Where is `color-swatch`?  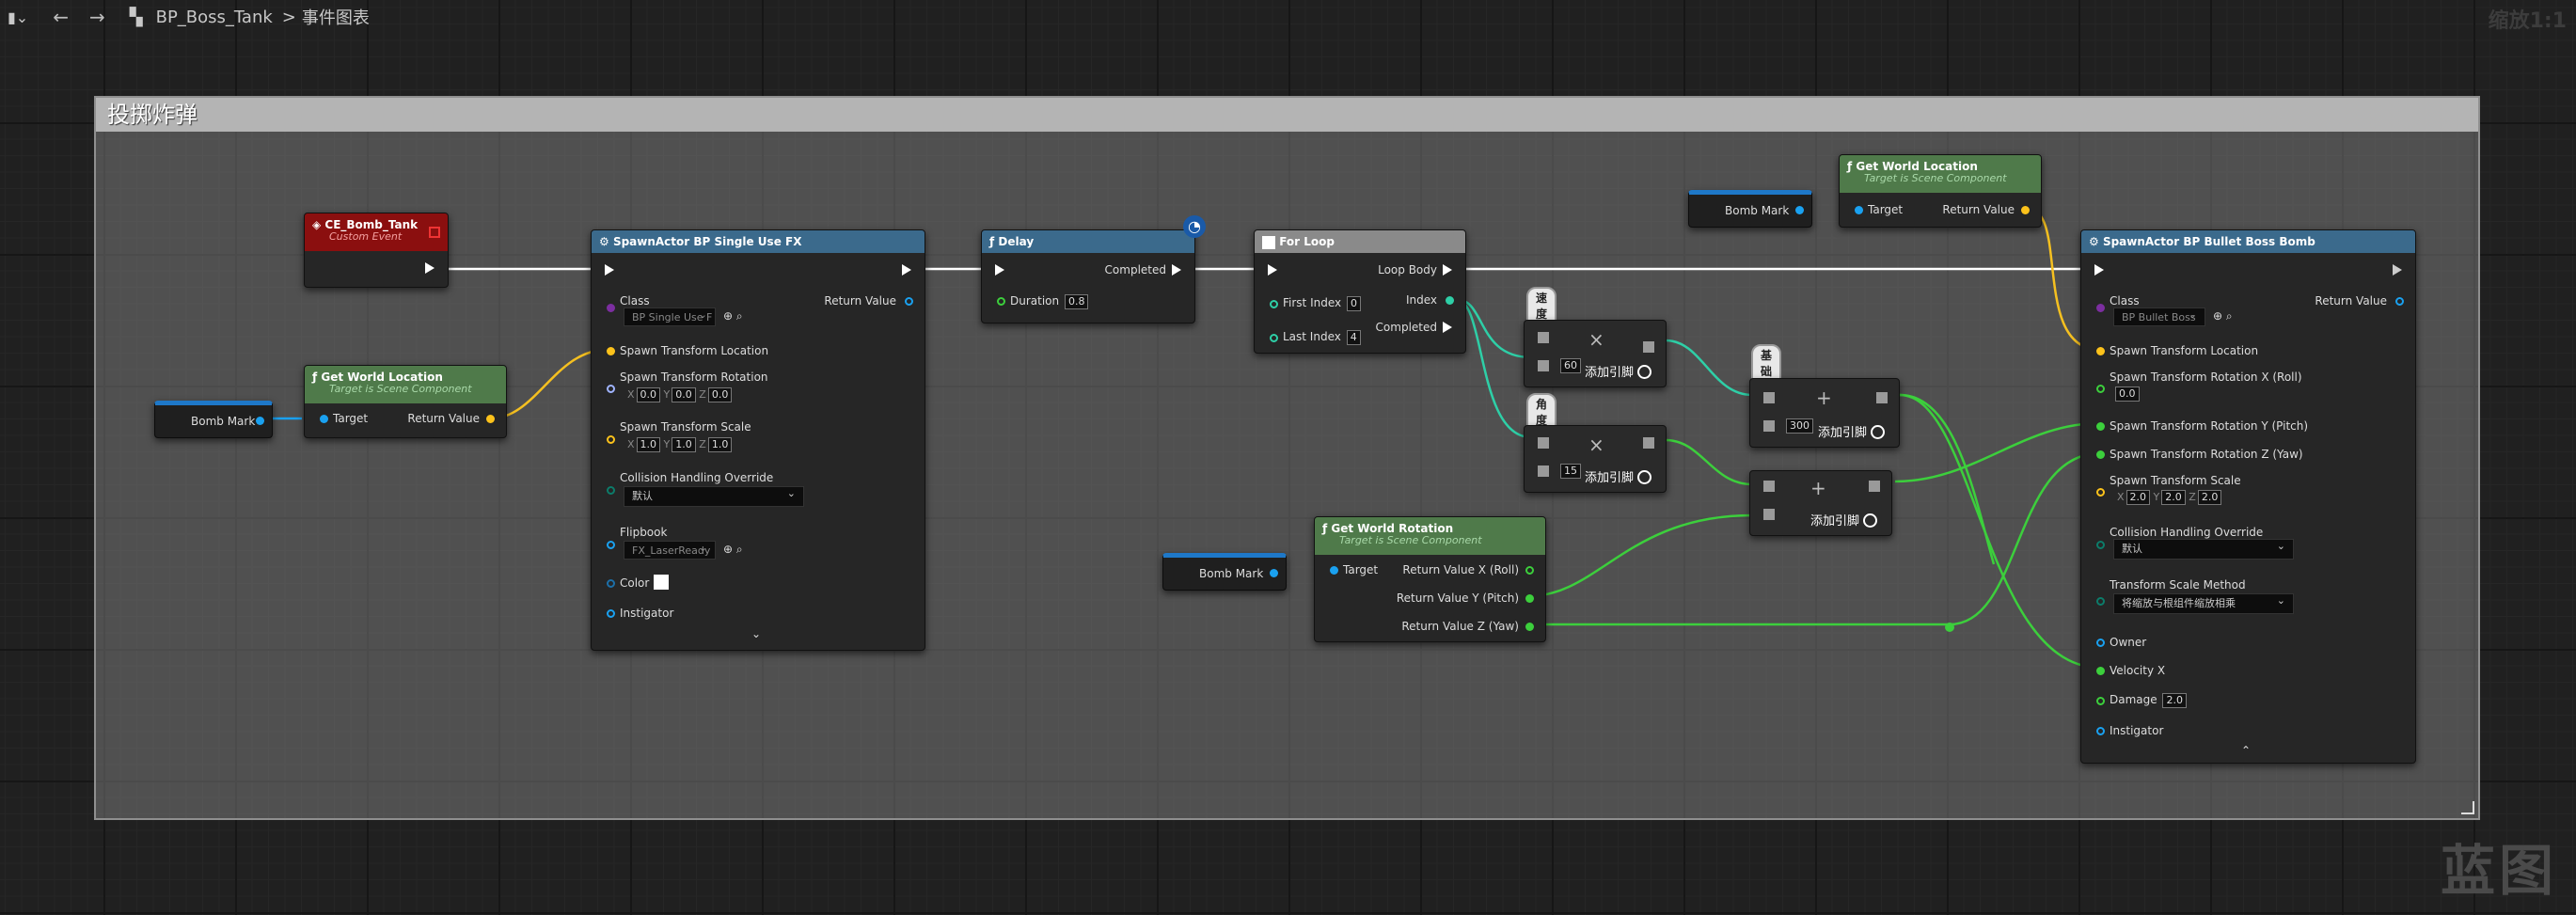 color-swatch is located at coordinates (661, 582).